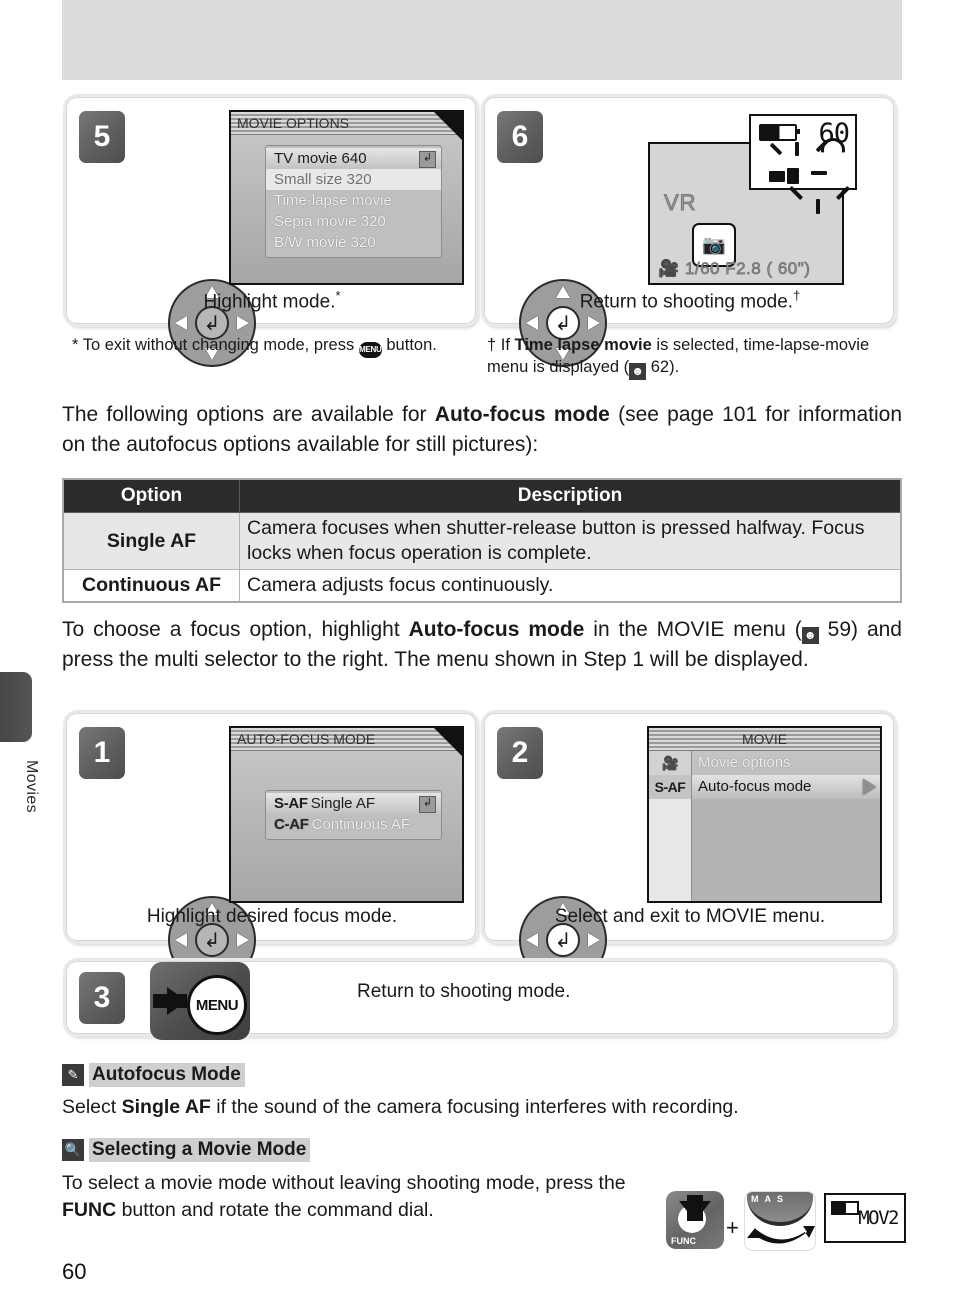 This screenshot has height=1314, width=954. What do you see at coordinates (520, 137) in the screenshot?
I see `step-6-badge: 6` at bounding box center [520, 137].